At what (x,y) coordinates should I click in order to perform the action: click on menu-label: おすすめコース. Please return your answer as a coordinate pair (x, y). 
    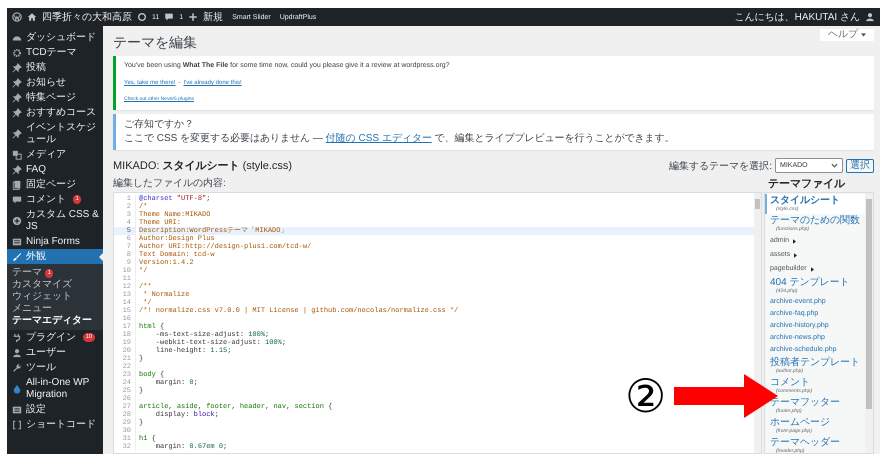
    Looking at the image, I should click on (61, 112).